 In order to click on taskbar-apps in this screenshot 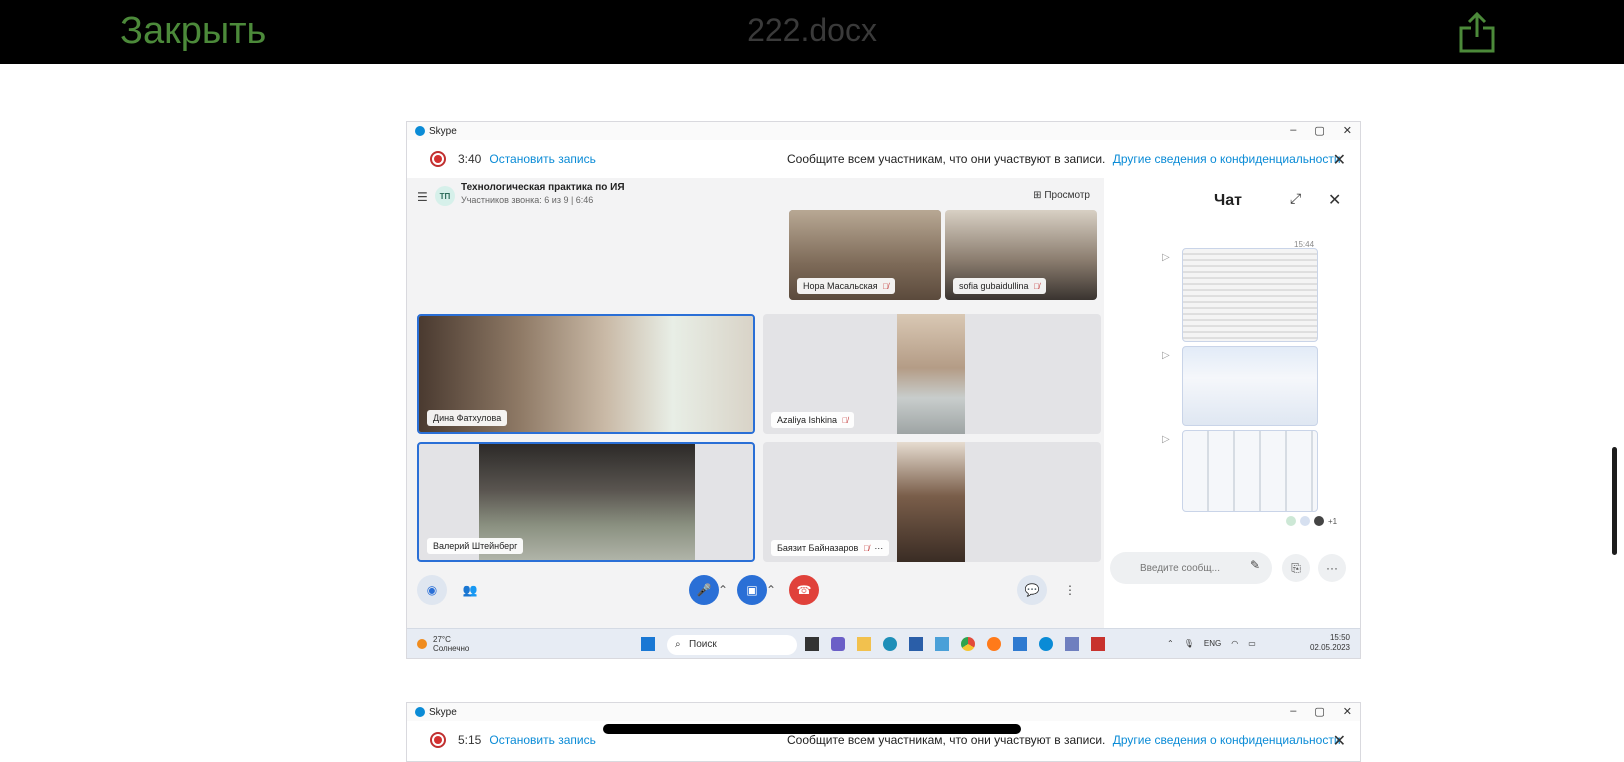, I will do `click(955, 644)`.